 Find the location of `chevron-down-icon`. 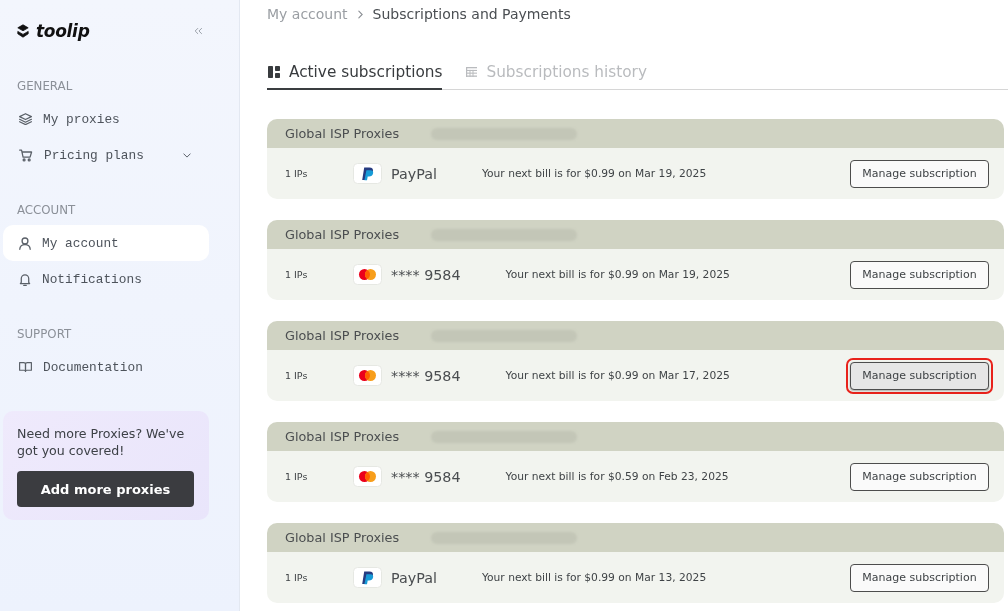

chevron-down-icon is located at coordinates (187, 155).